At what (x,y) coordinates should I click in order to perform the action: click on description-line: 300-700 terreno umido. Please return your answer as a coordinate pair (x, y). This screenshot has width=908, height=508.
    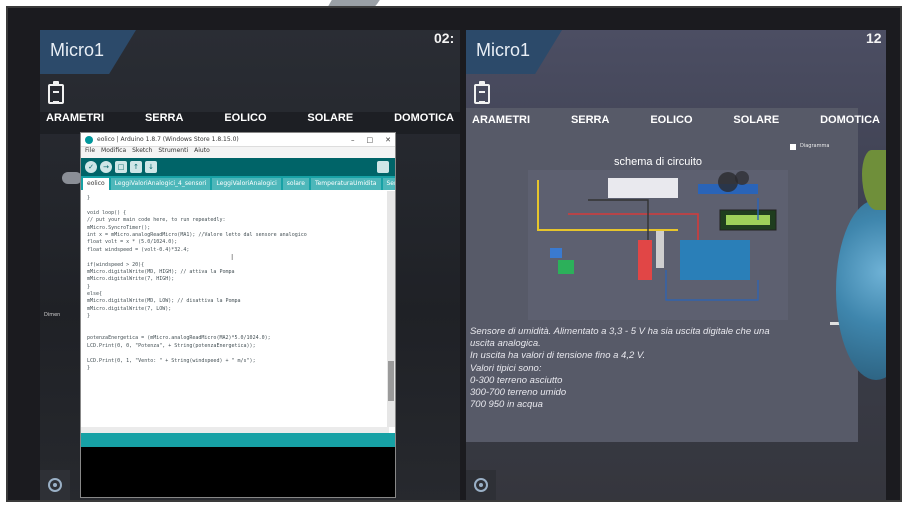
    Looking at the image, I should click on (518, 393).